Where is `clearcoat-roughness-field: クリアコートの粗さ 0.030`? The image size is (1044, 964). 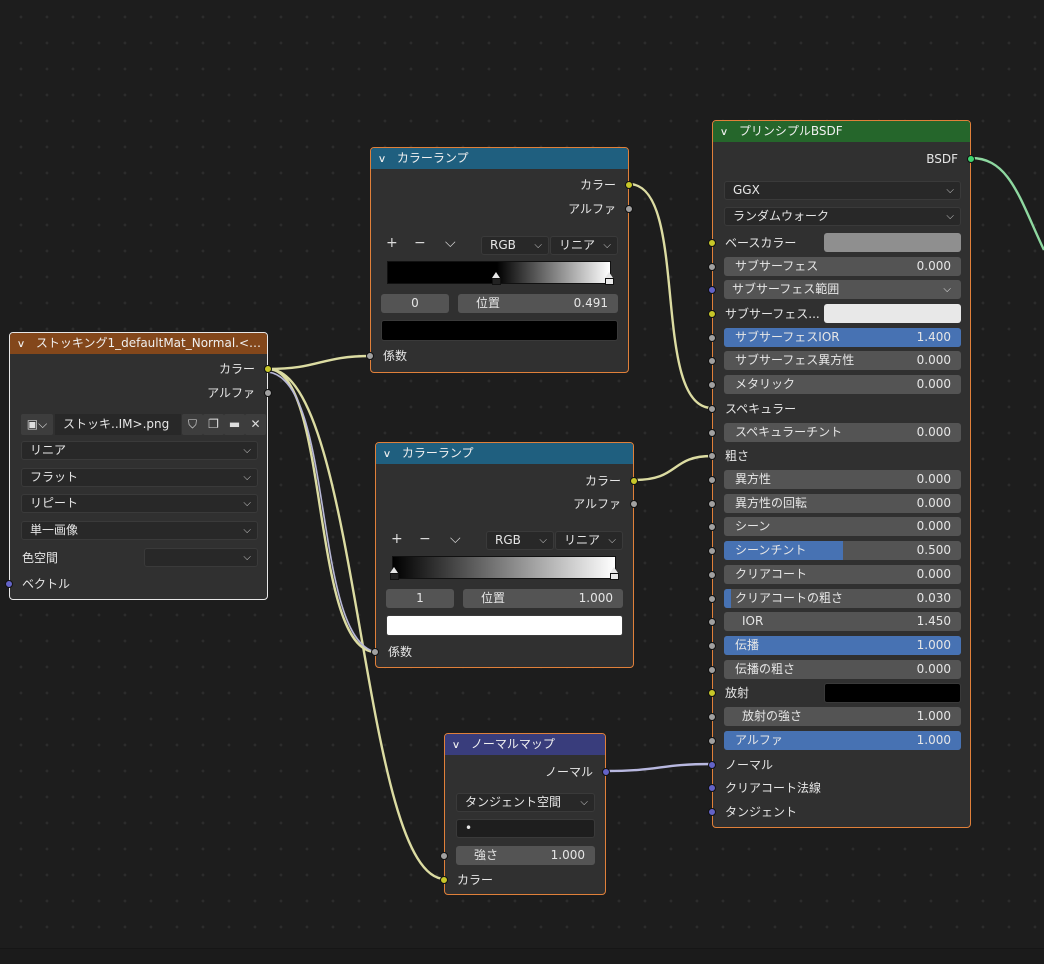
clearcoat-roughness-field: クリアコートの粗さ 0.030 is located at coordinates (842, 598).